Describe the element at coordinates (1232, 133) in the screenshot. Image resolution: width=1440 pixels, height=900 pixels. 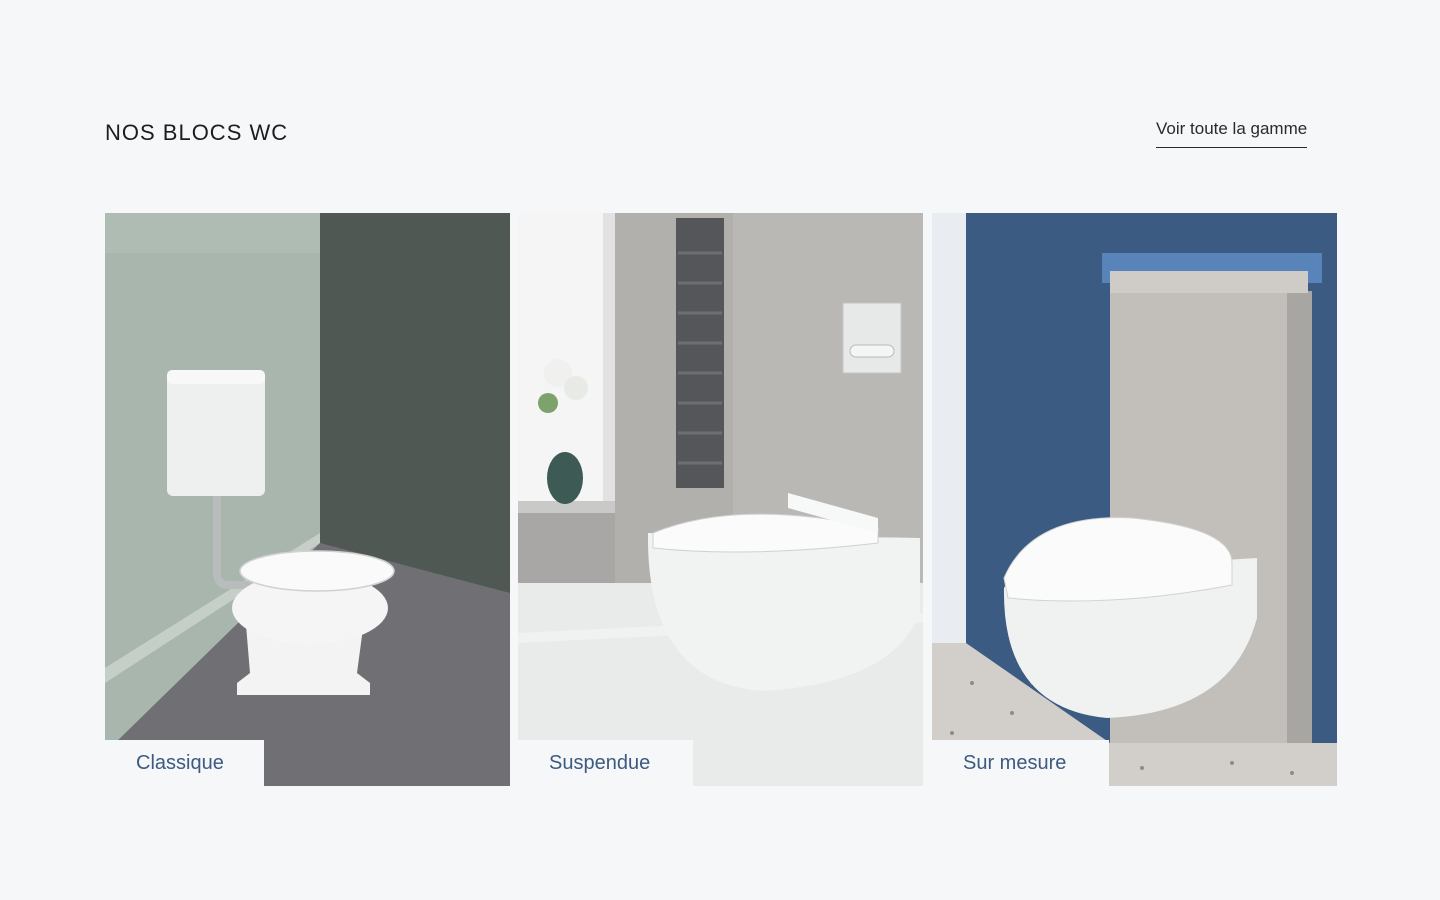
I see `view-all-link: Voir toute la gamme` at that location.